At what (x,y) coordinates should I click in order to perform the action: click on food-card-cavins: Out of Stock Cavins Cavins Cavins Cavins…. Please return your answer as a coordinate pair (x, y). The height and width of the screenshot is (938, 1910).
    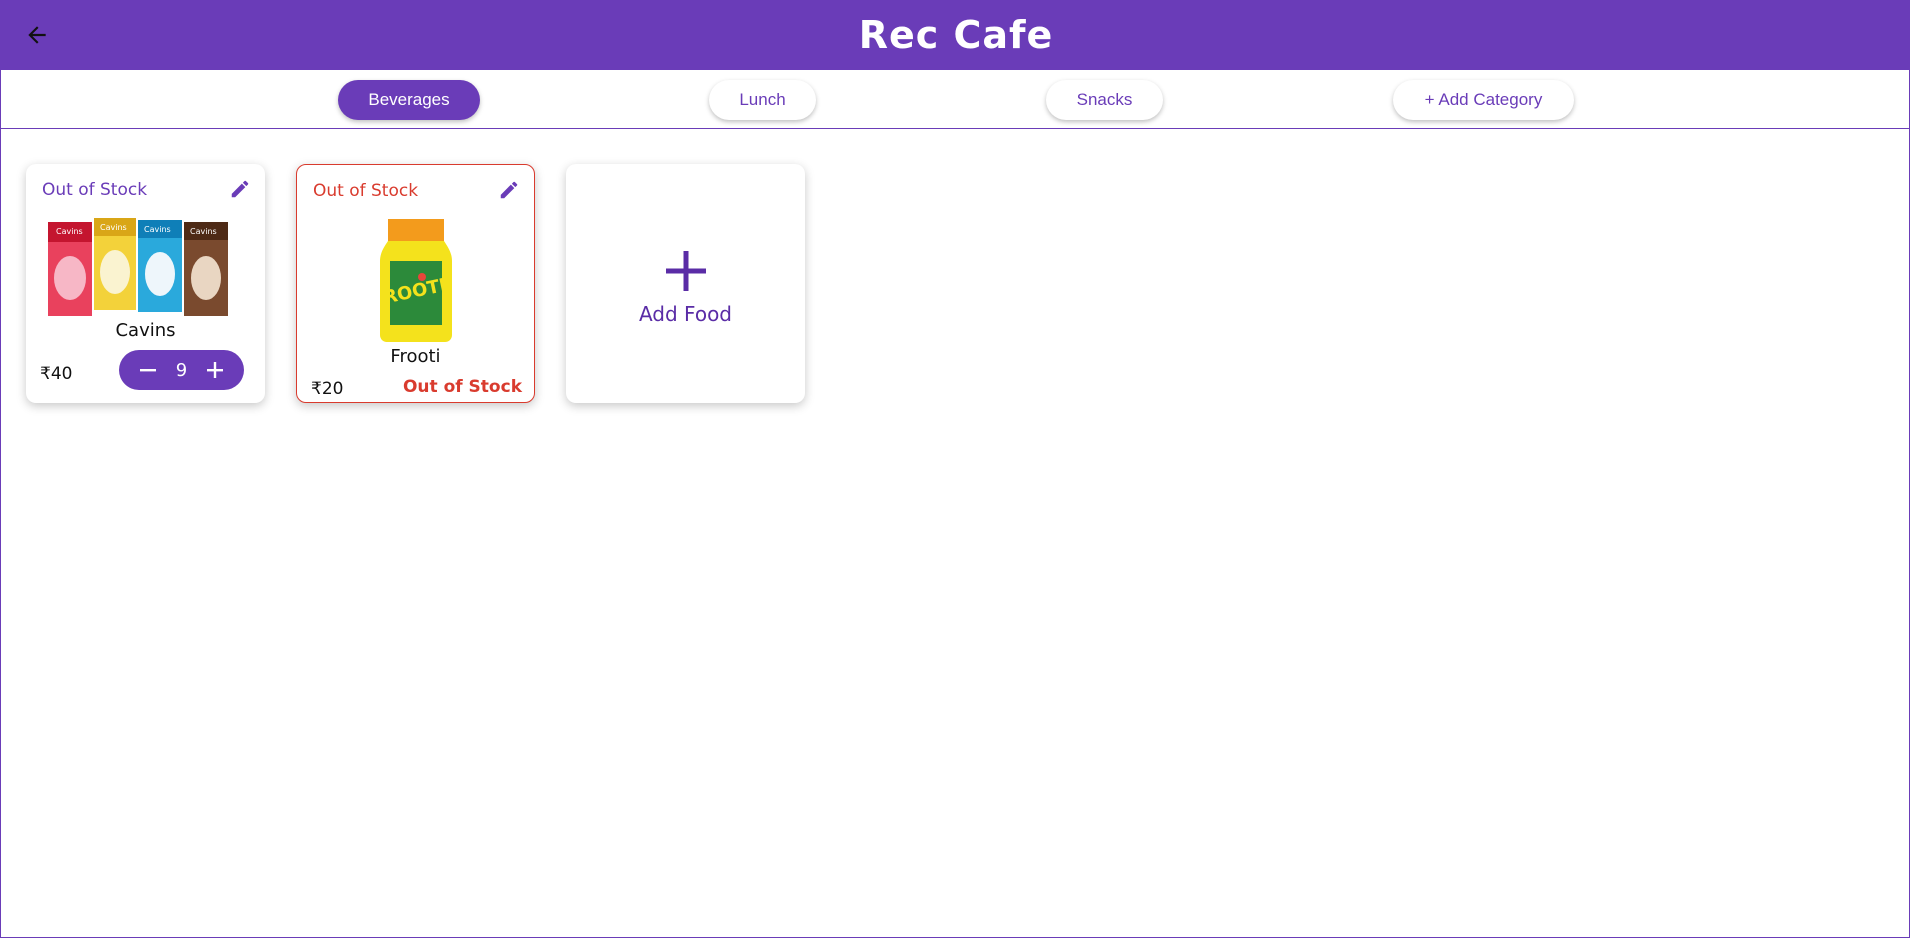
    Looking at the image, I should click on (145, 283).